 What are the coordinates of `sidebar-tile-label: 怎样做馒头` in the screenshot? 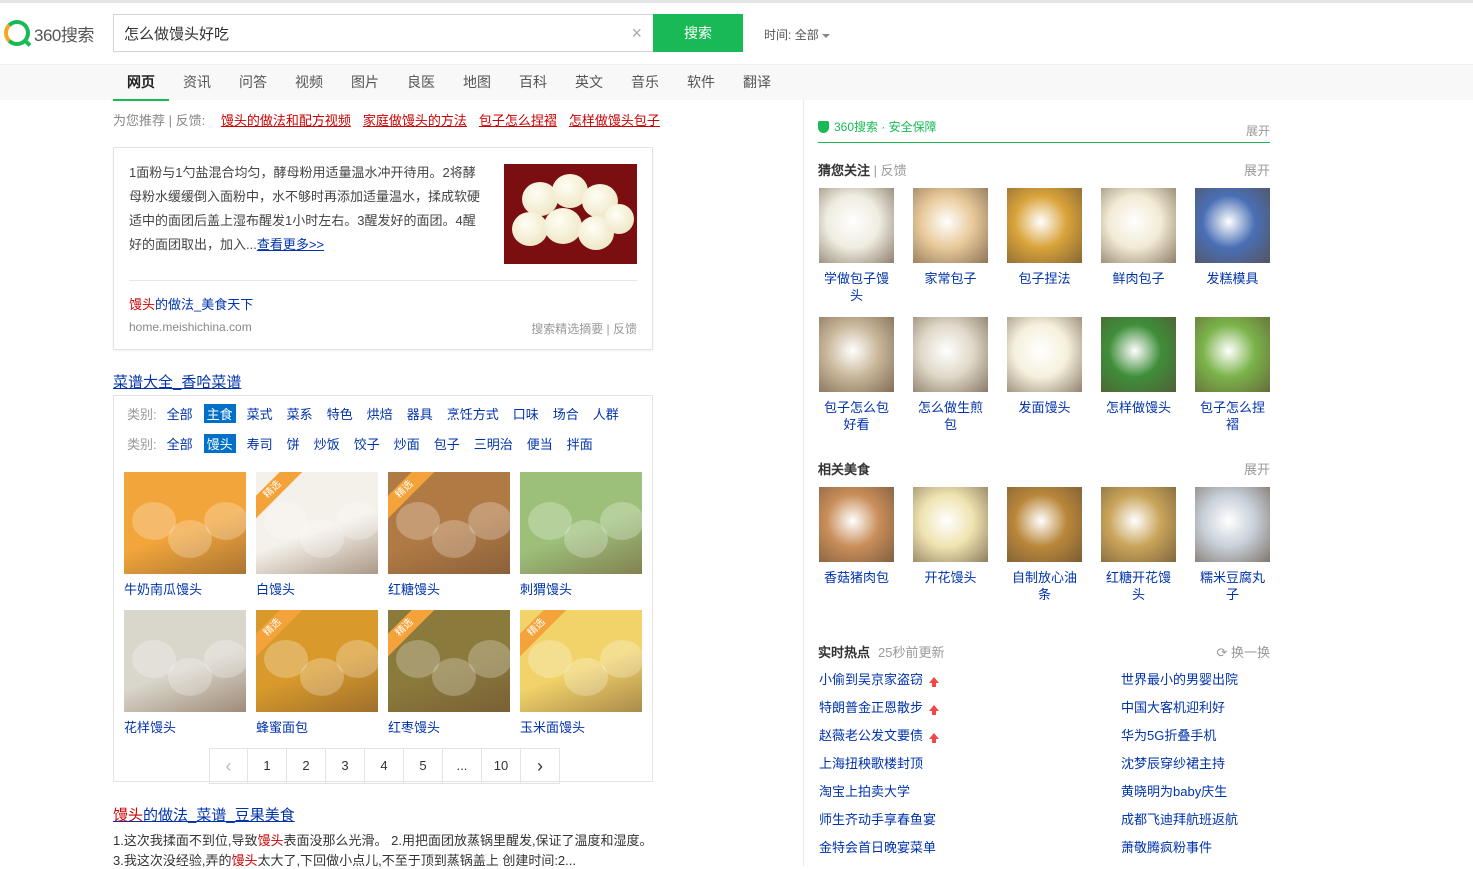 It's located at (1138, 407).